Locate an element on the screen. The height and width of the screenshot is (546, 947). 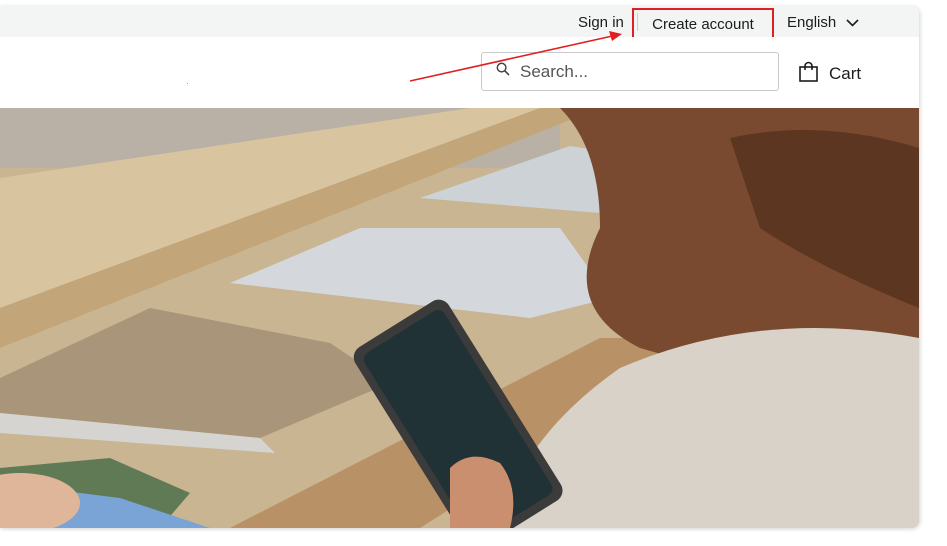
language-selector: English is located at coordinates (823, 22).